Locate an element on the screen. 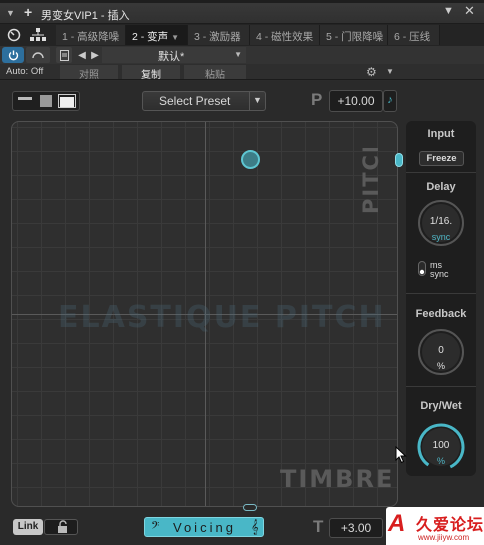  compare-button: 对照 is located at coordinates (89, 73).